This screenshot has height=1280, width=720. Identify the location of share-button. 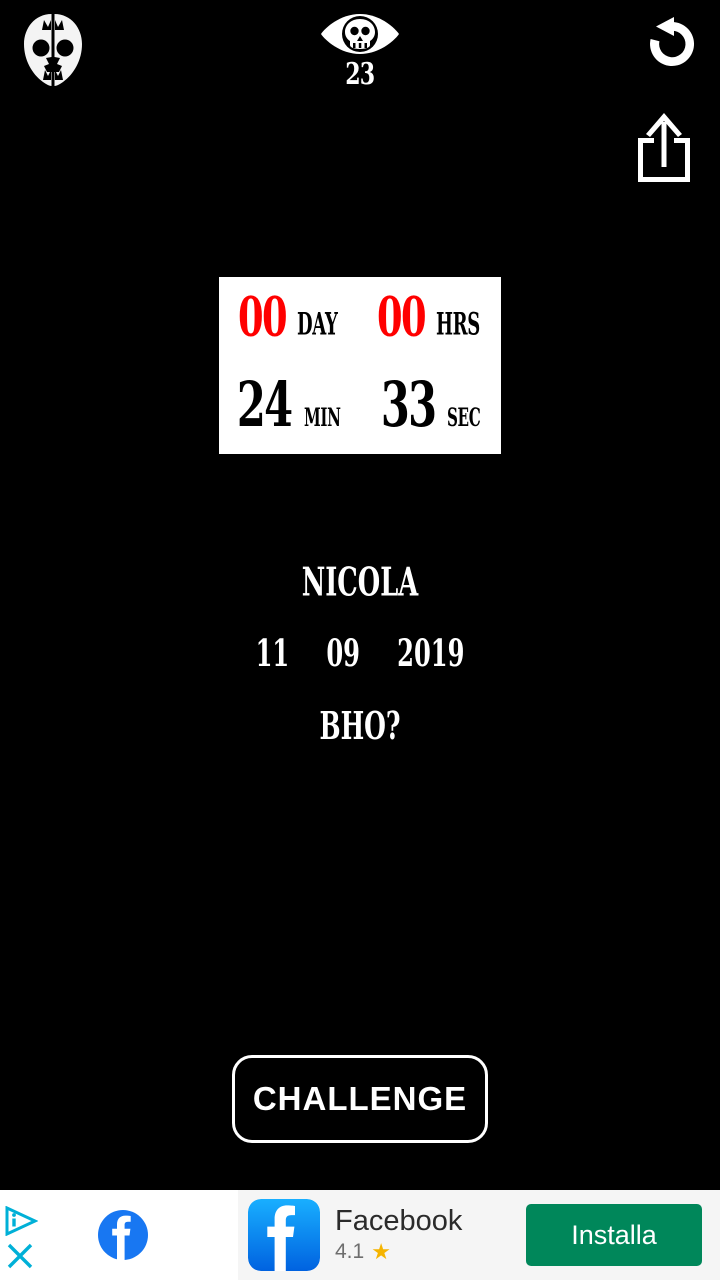
(664, 148).